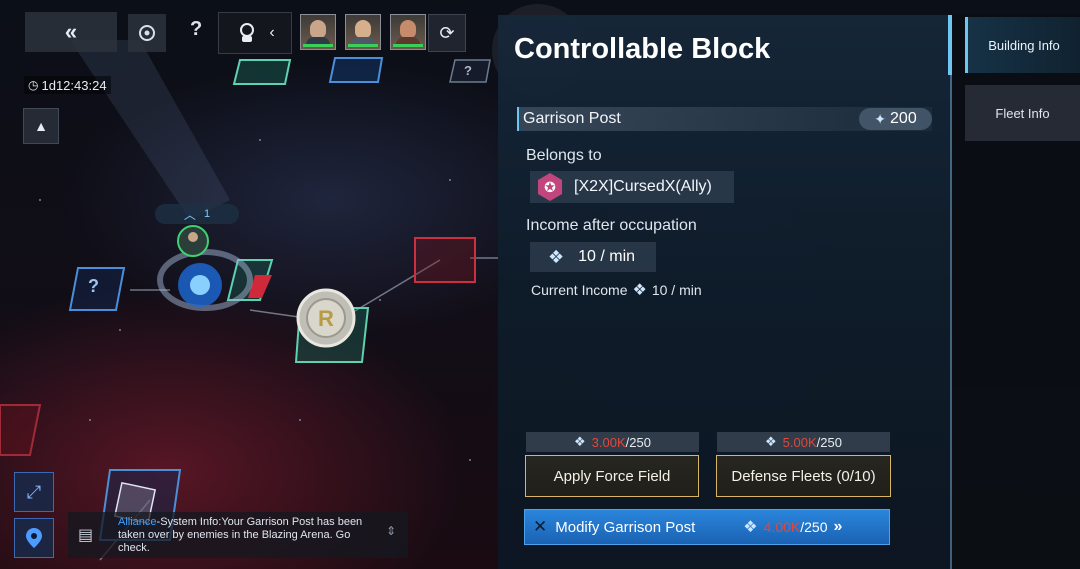 The width and height of the screenshot is (1080, 569). What do you see at coordinates (564, 155) in the screenshot?
I see `belongs-label: Belongs to` at bounding box center [564, 155].